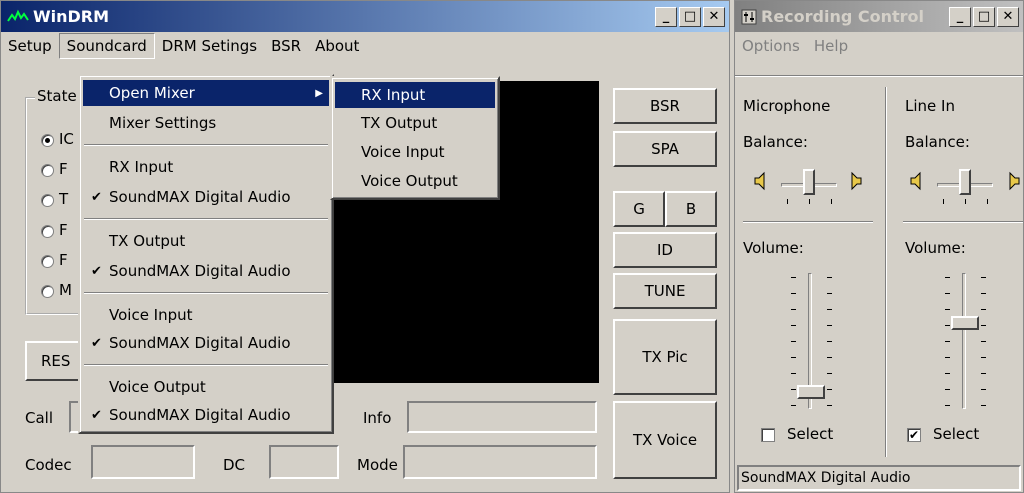 The height and width of the screenshot is (493, 1024). What do you see at coordinates (337, 46) in the screenshot?
I see `menu-about: About` at bounding box center [337, 46].